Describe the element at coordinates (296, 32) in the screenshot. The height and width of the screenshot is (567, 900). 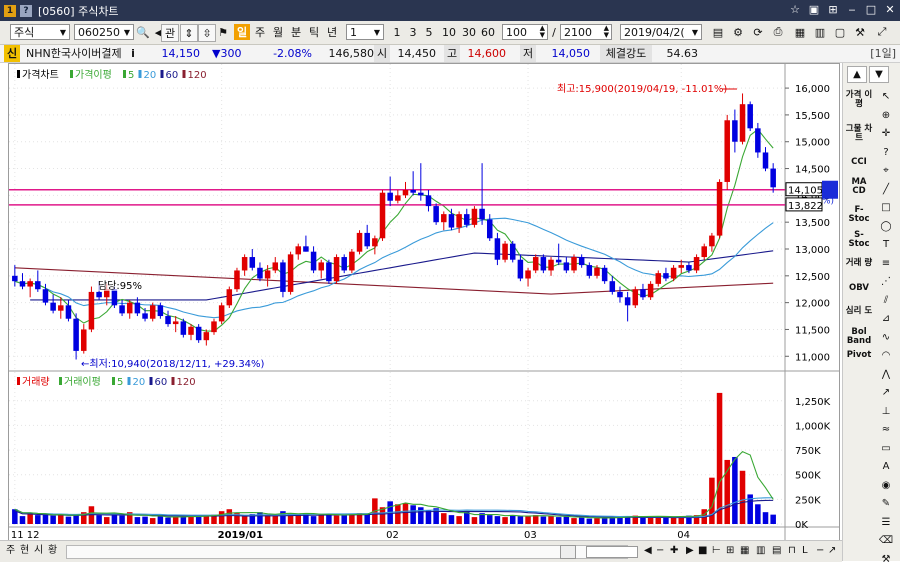
I see `period-minute: 분` at that location.